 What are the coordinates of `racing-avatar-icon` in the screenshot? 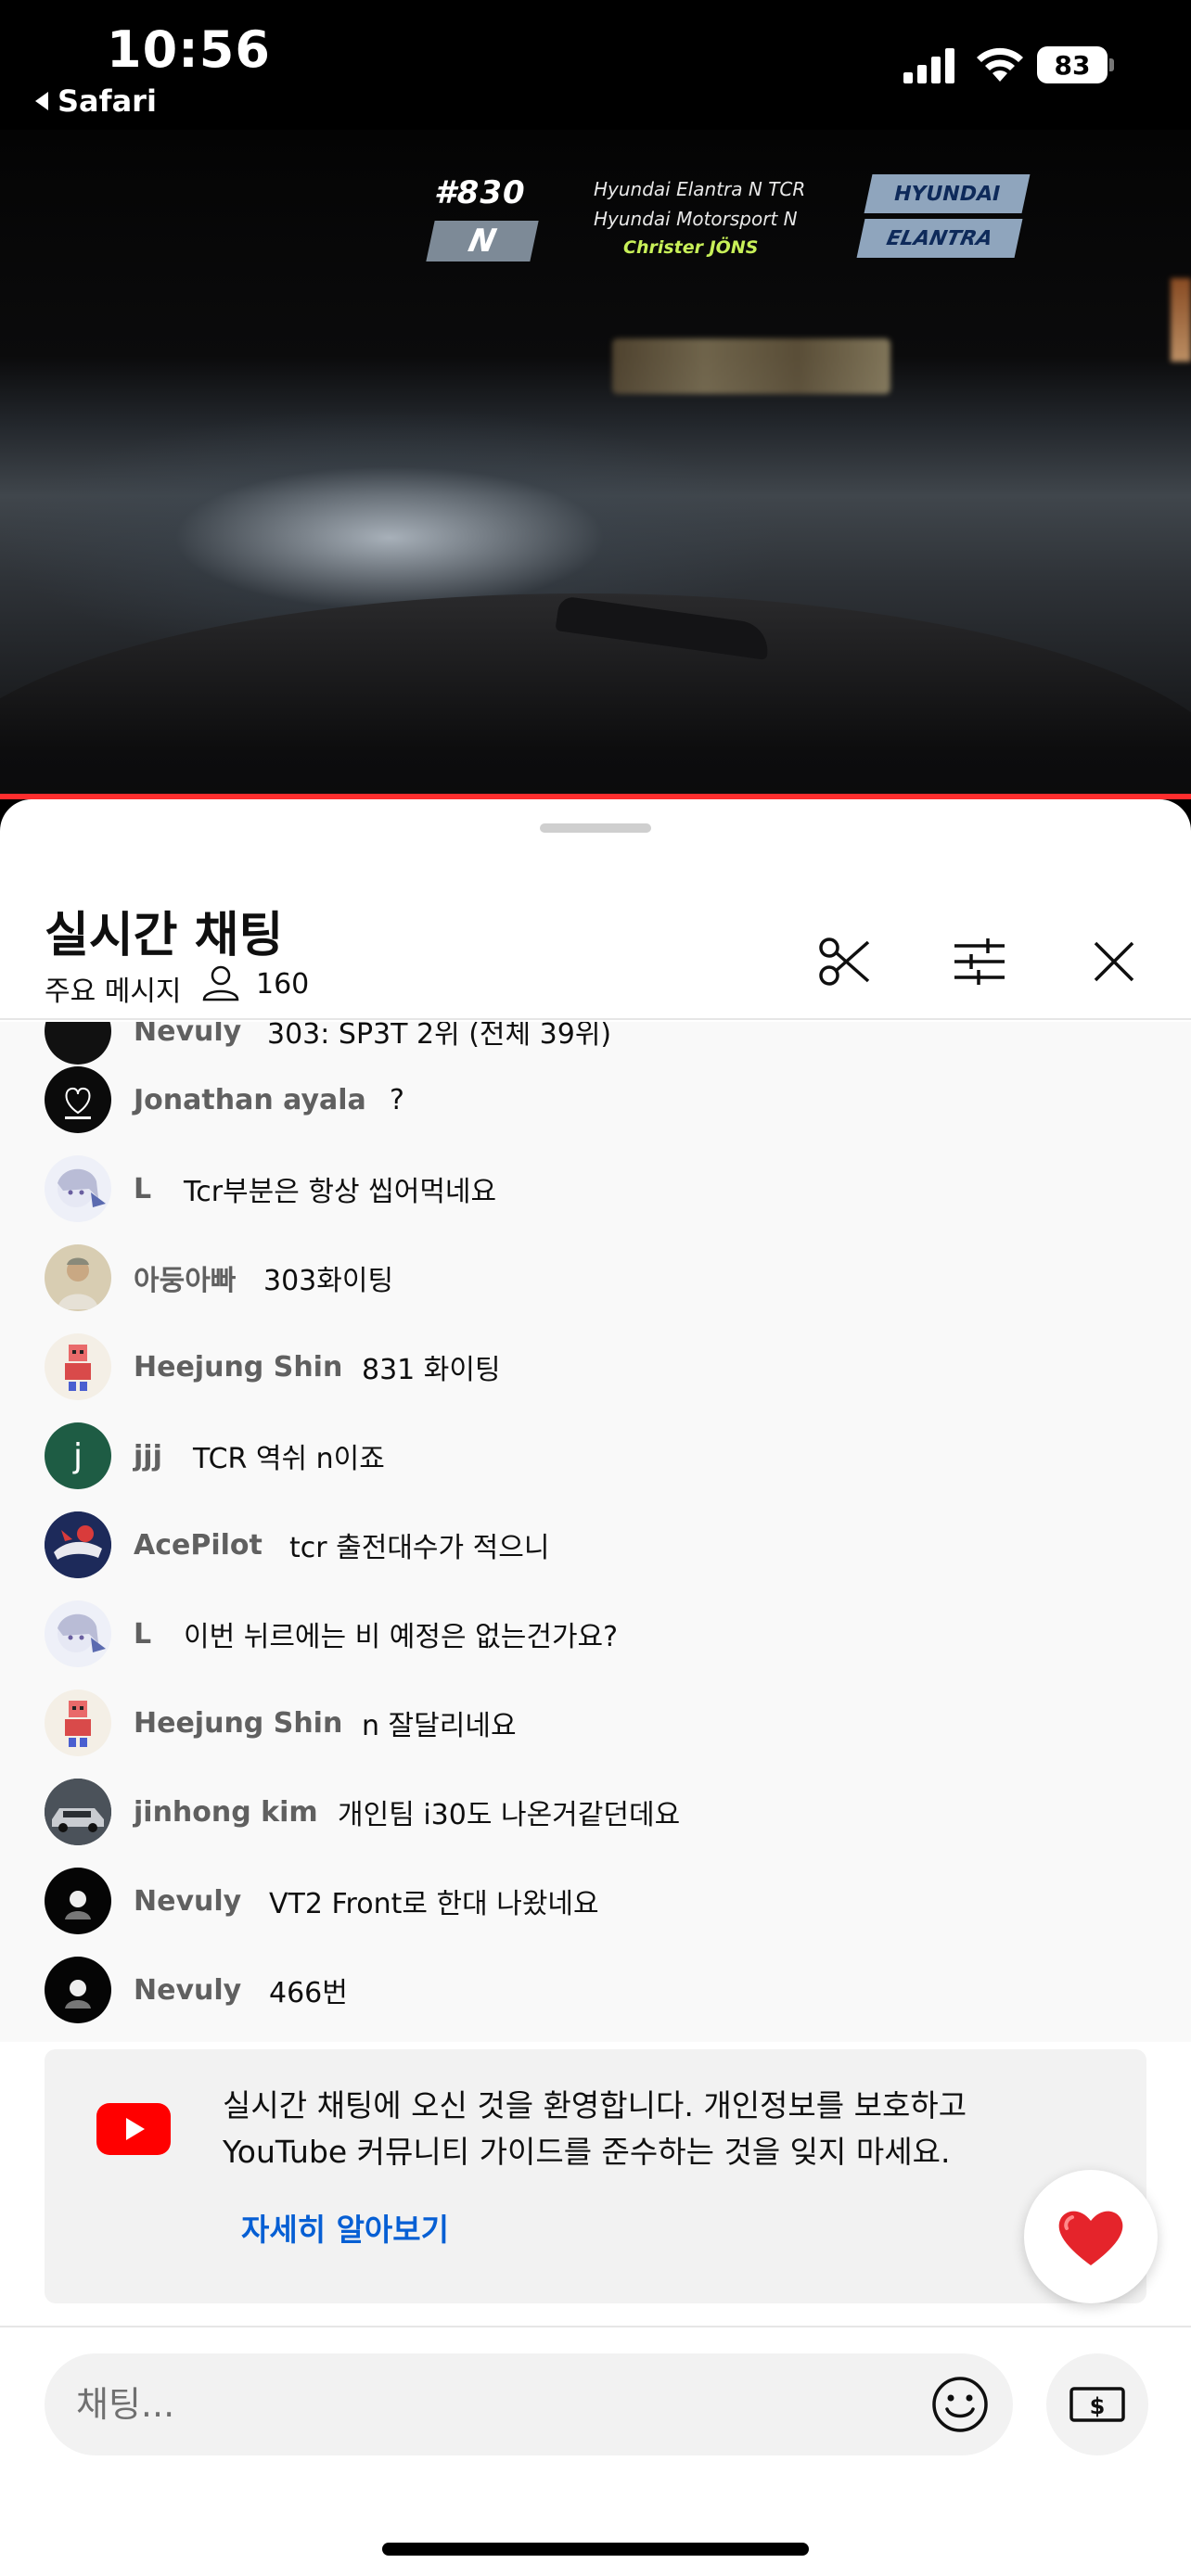 It's located at (78, 1545).